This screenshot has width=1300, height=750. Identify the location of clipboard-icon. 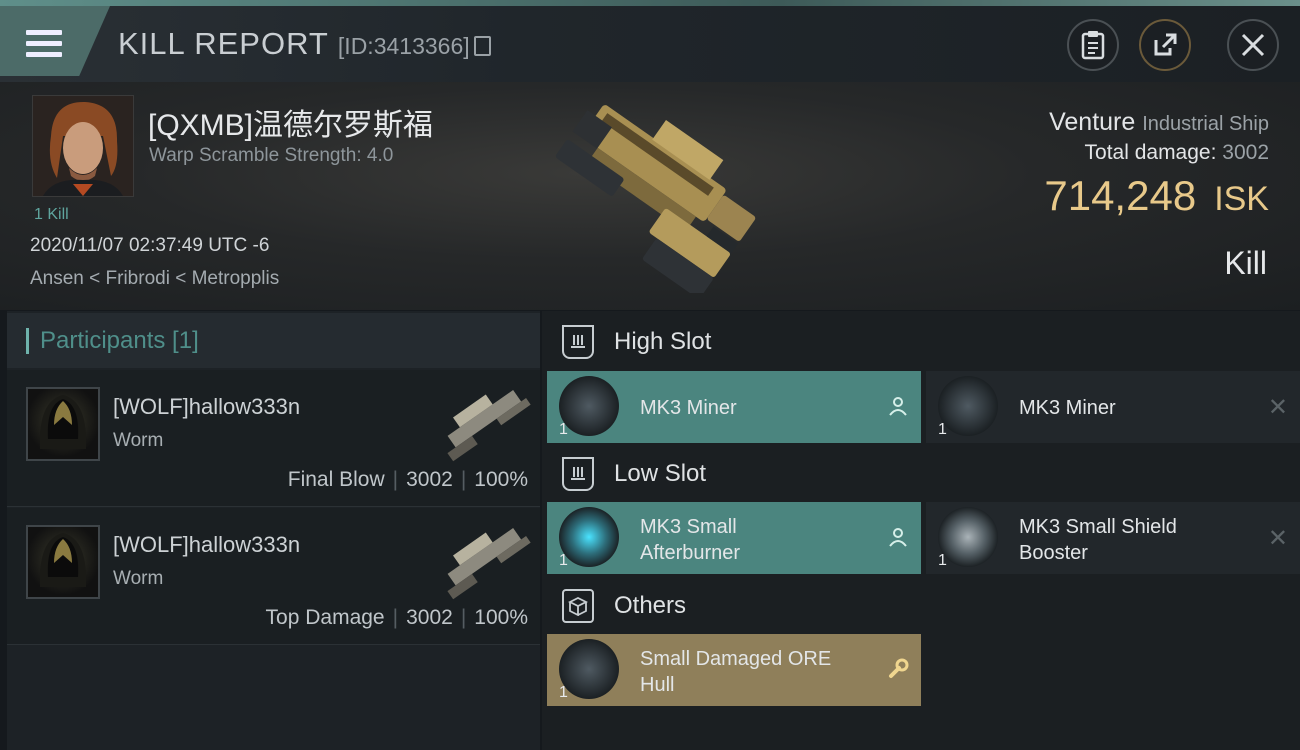
(1093, 45).